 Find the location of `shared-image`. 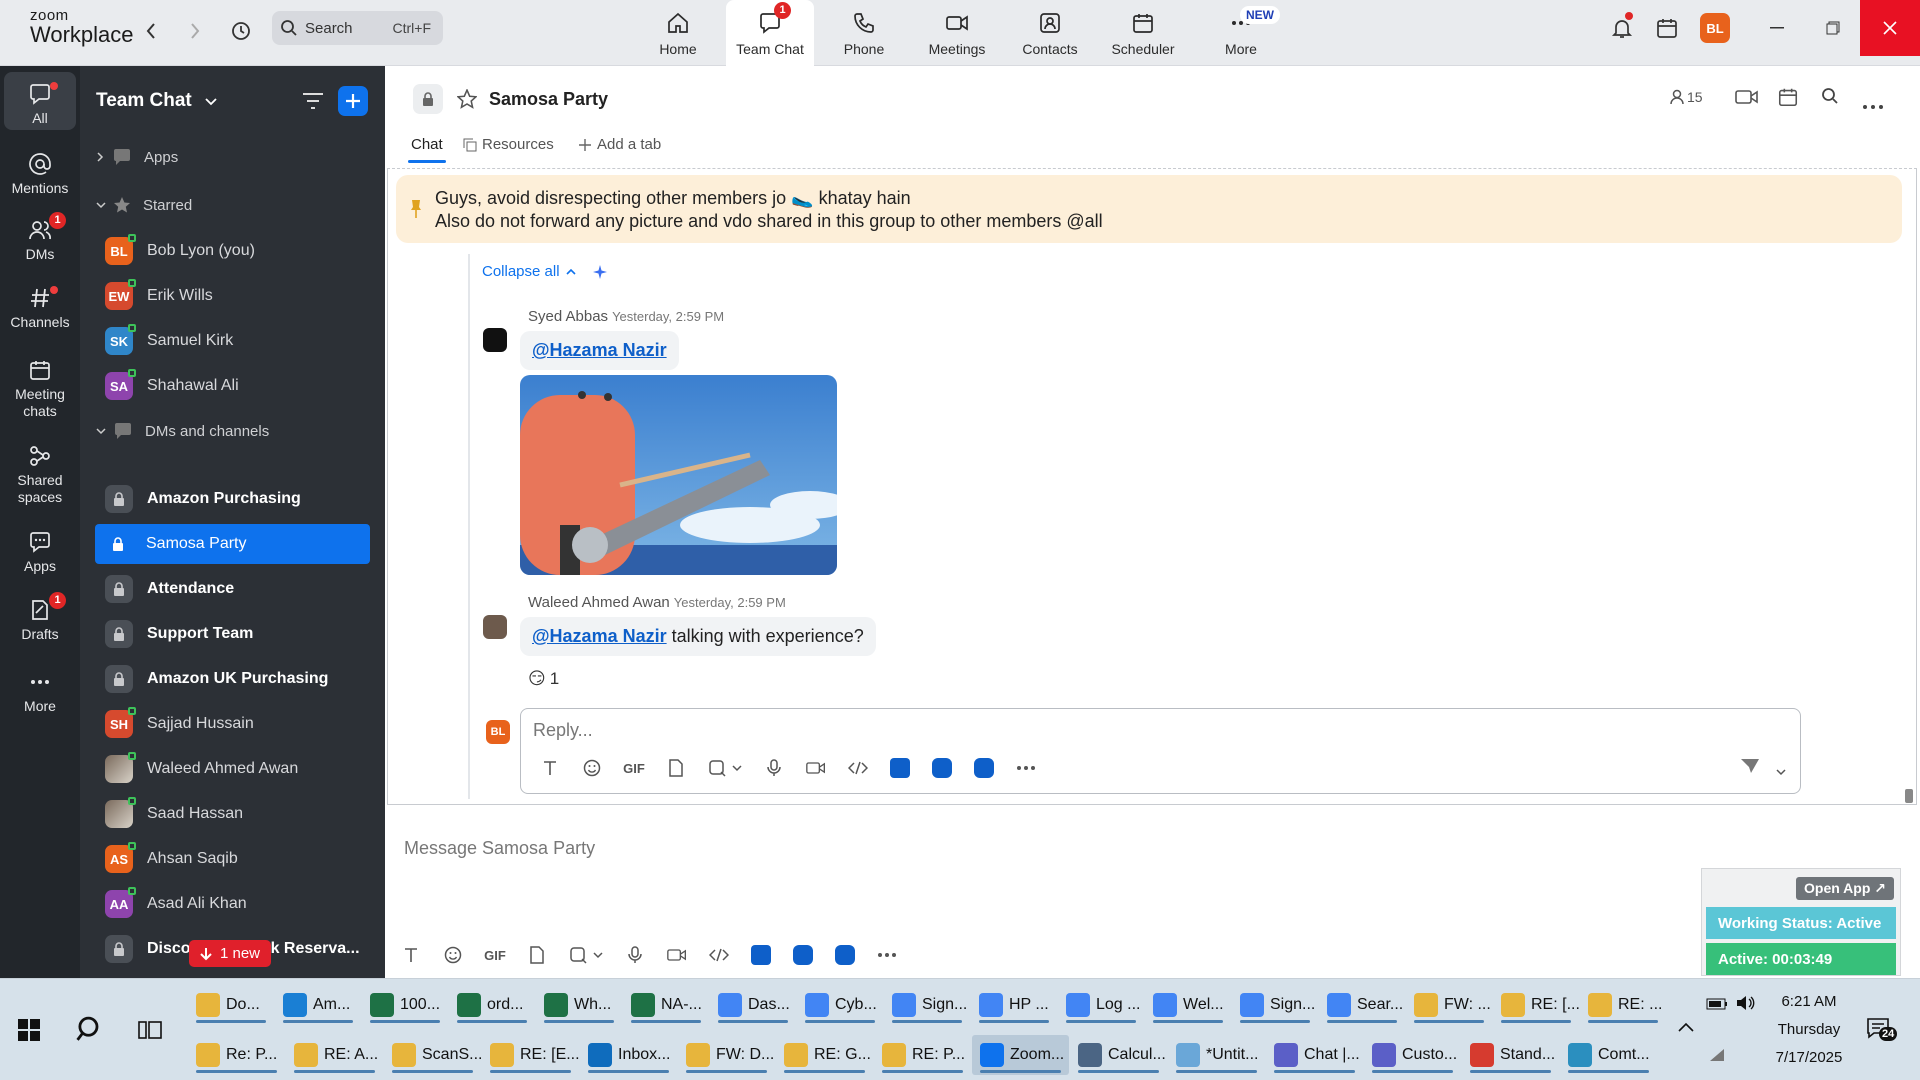

shared-image is located at coordinates (678, 475).